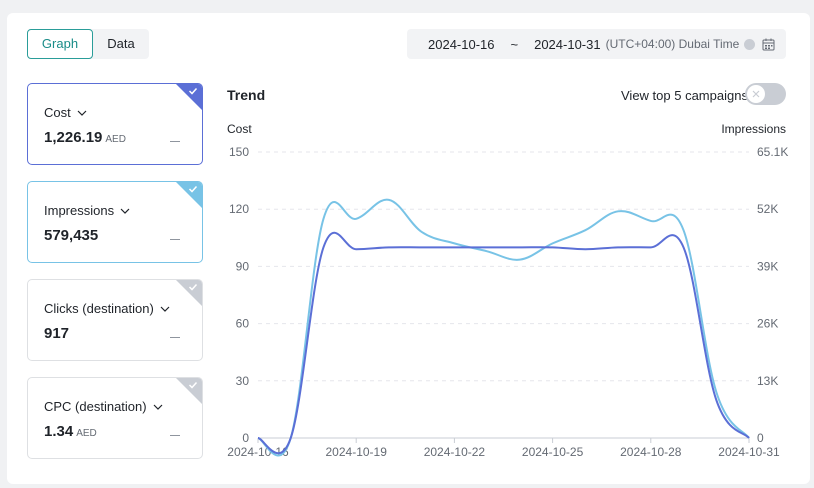 The width and height of the screenshot is (814, 488). What do you see at coordinates (245, 438) in the screenshot?
I see `y-tick-left: 0` at bounding box center [245, 438].